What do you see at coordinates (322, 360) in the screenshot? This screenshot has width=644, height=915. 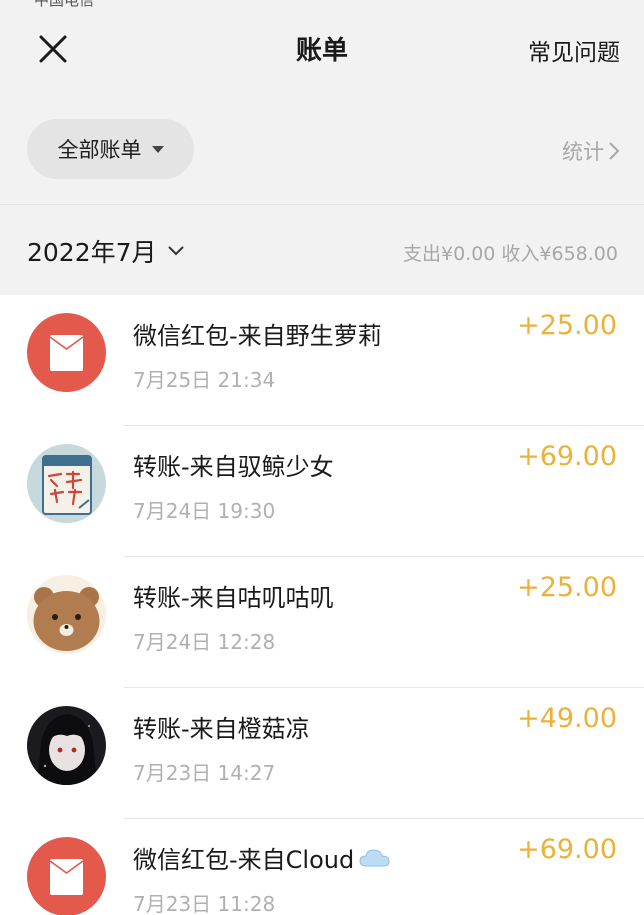 I see `transaction-item: 微信红包-来自野生萝莉 7月25日 21:34 +25.00` at bounding box center [322, 360].